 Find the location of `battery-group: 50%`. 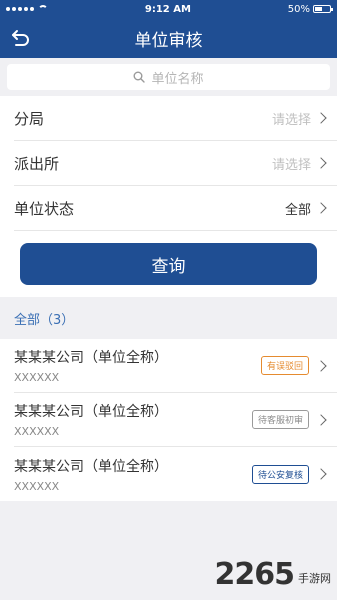

battery-group: 50% is located at coordinates (310, 9).